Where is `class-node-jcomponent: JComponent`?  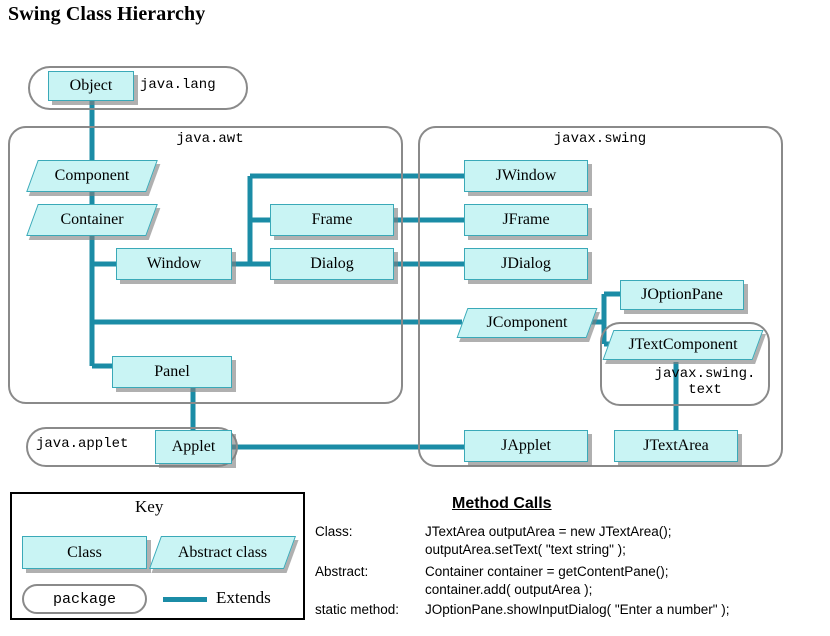
class-node-jcomponent: JComponent is located at coordinates (527, 323).